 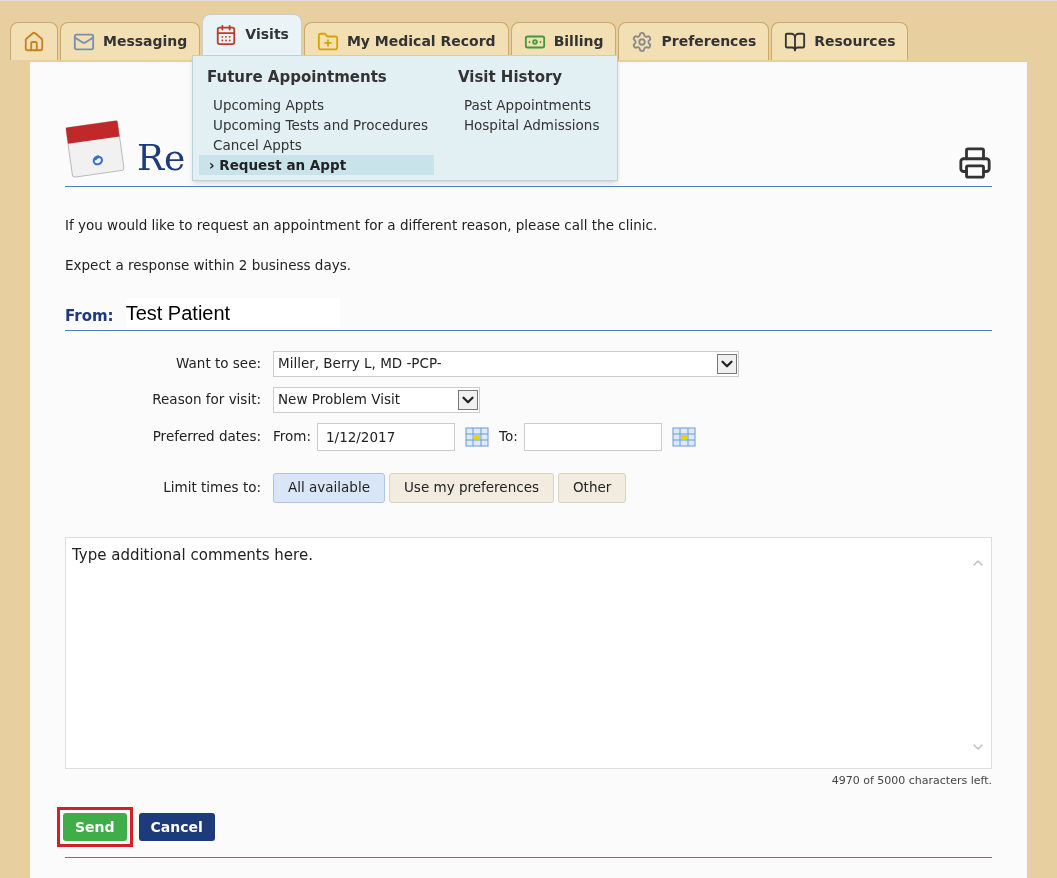 What do you see at coordinates (176, 827) in the screenshot?
I see `cancel-button: Cancel` at bounding box center [176, 827].